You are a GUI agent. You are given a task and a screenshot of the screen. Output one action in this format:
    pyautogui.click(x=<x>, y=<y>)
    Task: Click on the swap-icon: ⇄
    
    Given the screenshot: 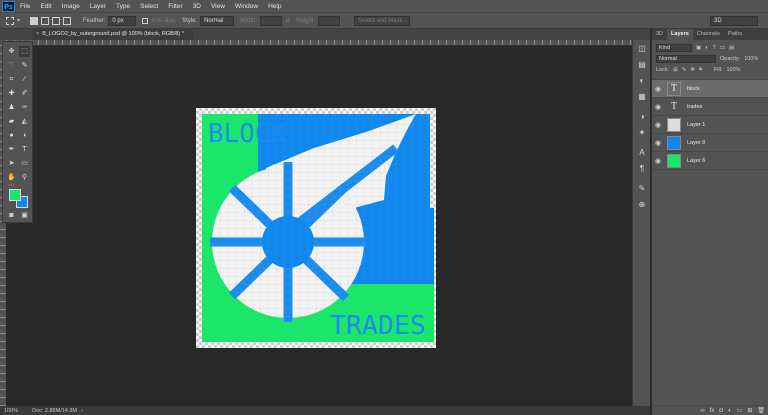 What is the action you would take?
    pyautogui.click(x=287, y=20)
    